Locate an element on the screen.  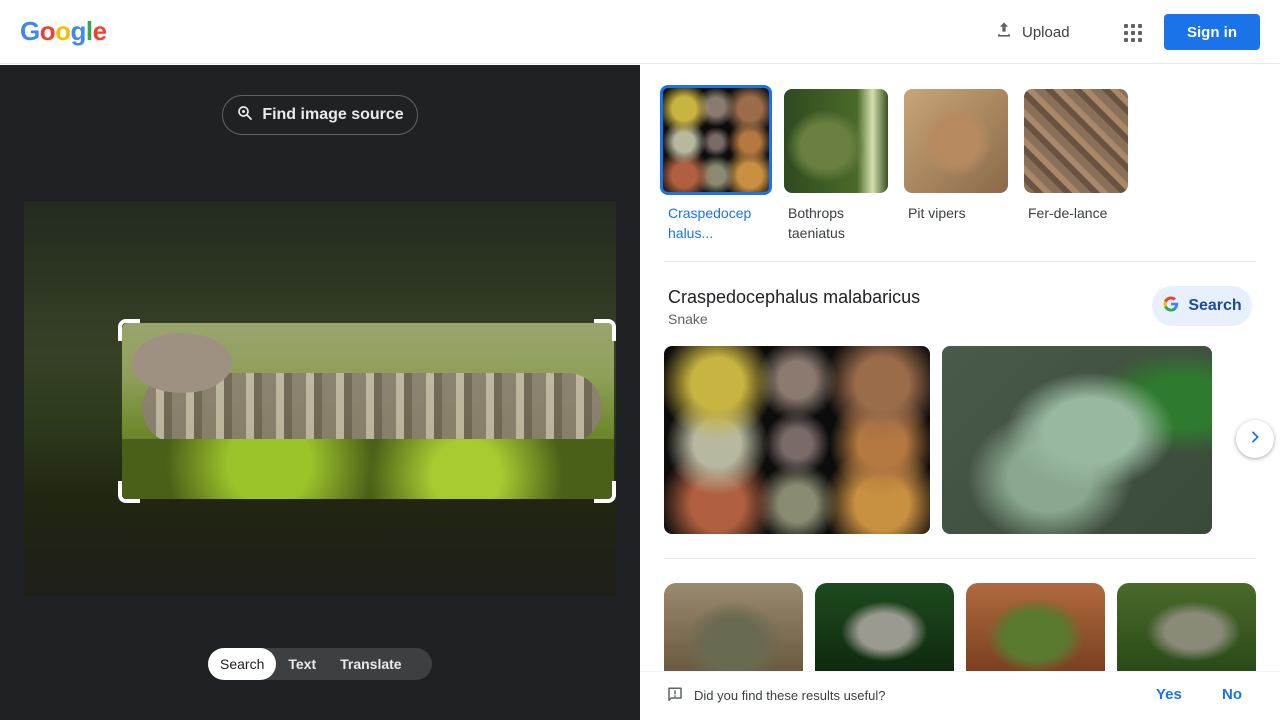
tab-text: Text is located at coordinates (302, 664).